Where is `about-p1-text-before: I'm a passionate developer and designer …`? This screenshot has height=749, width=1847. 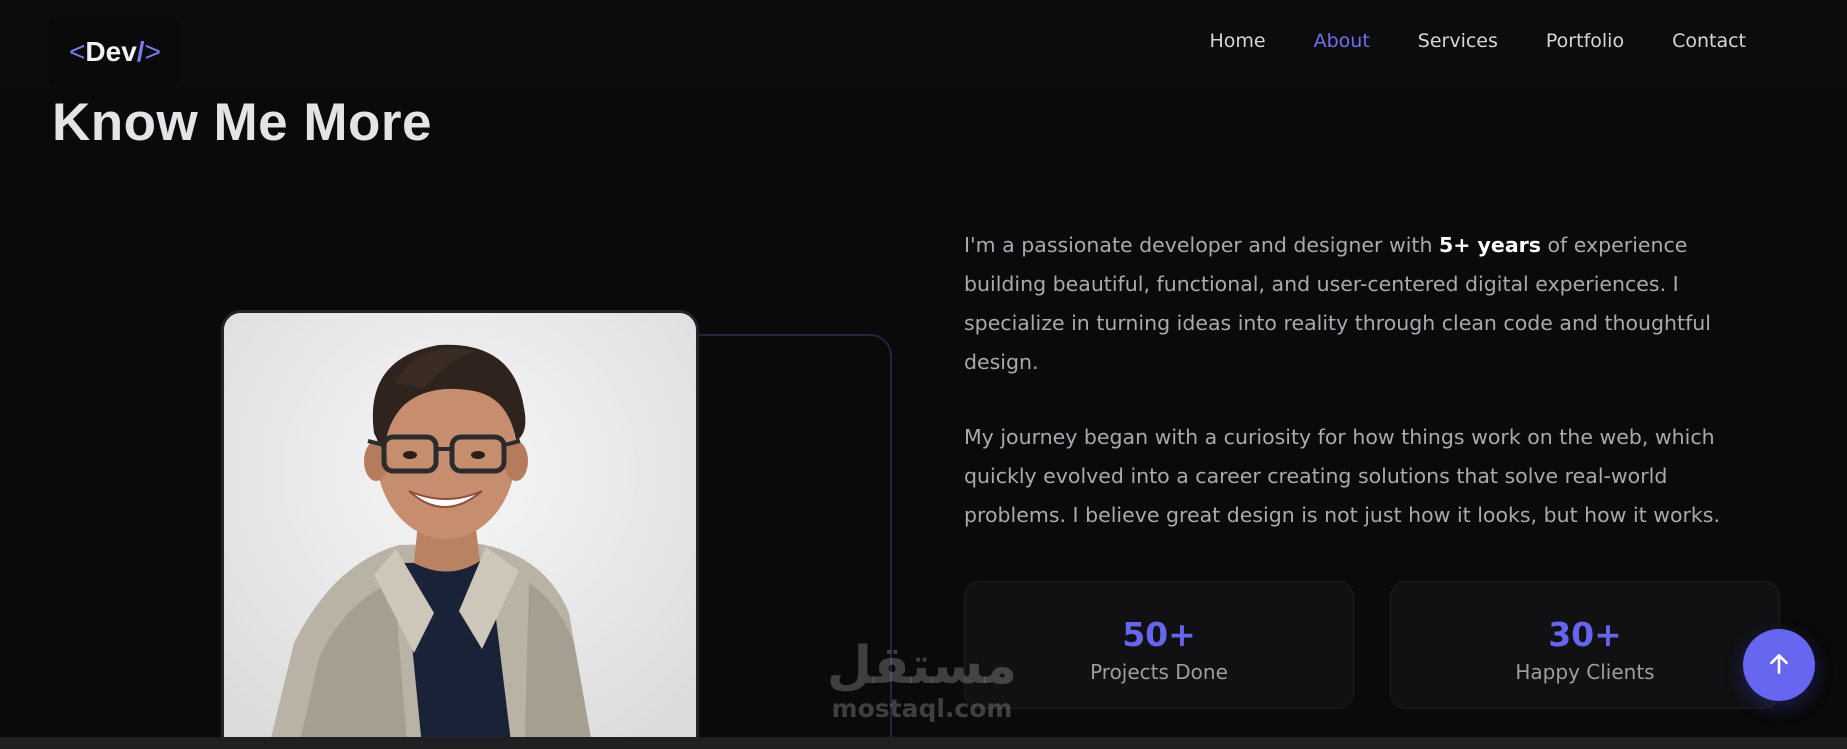 about-p1-text-before: I'm a passionate developer and designer … is located at coordinates (1201, 245).